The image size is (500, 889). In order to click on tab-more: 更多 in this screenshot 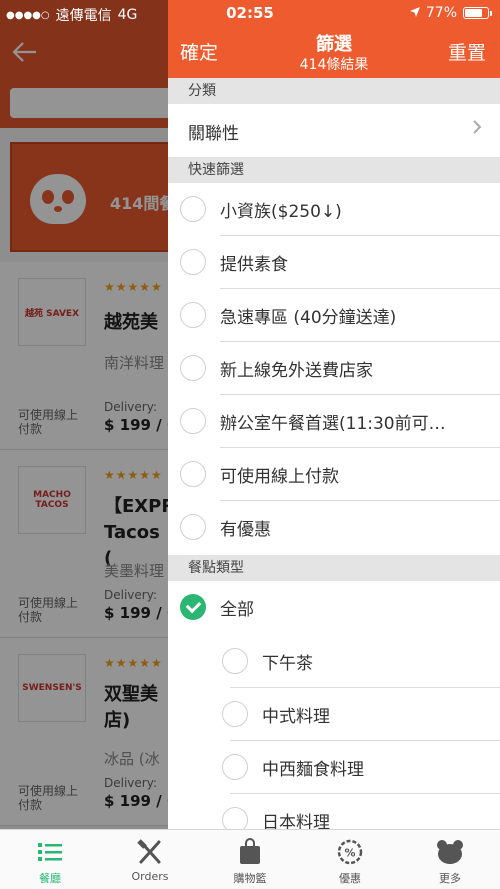, I will do `click(450, 859)`.